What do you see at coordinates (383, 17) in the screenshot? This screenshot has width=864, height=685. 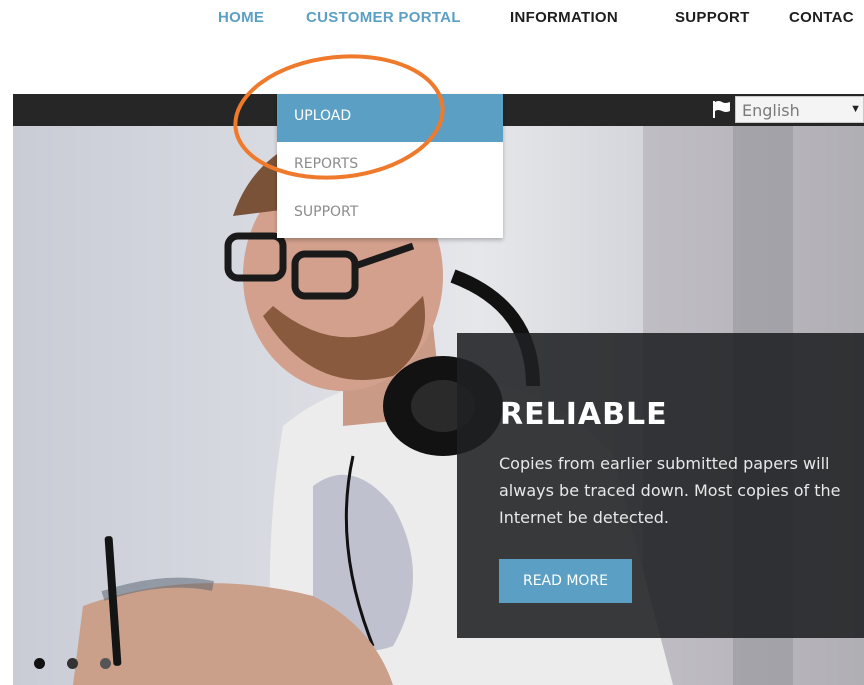 I see `nav-customer-portal: CUSTOMER PORTAL` at bounding box center [383, 17].